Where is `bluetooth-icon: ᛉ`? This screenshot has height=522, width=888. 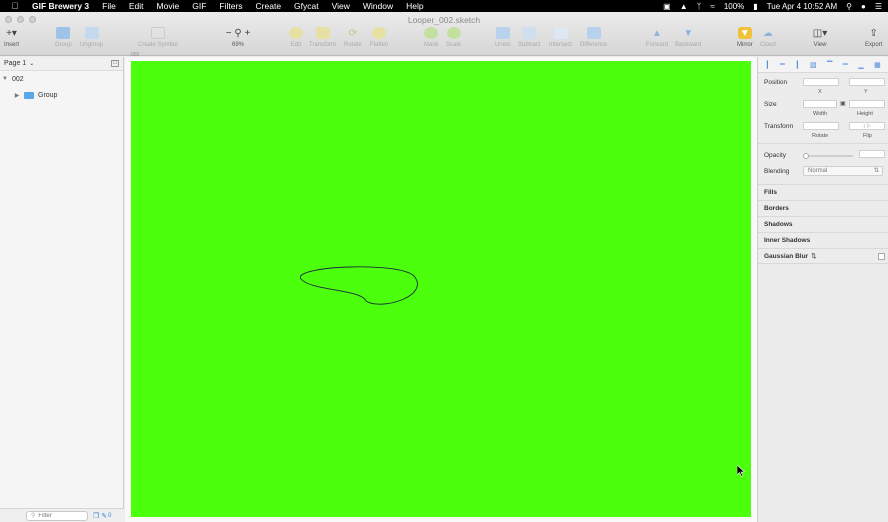 bluetooth-icon: ᛉ is located at coordinates (699, 6).